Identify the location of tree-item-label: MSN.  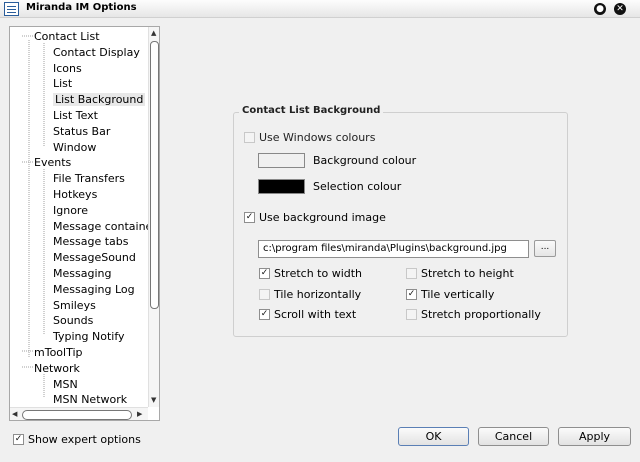
(65, 384).